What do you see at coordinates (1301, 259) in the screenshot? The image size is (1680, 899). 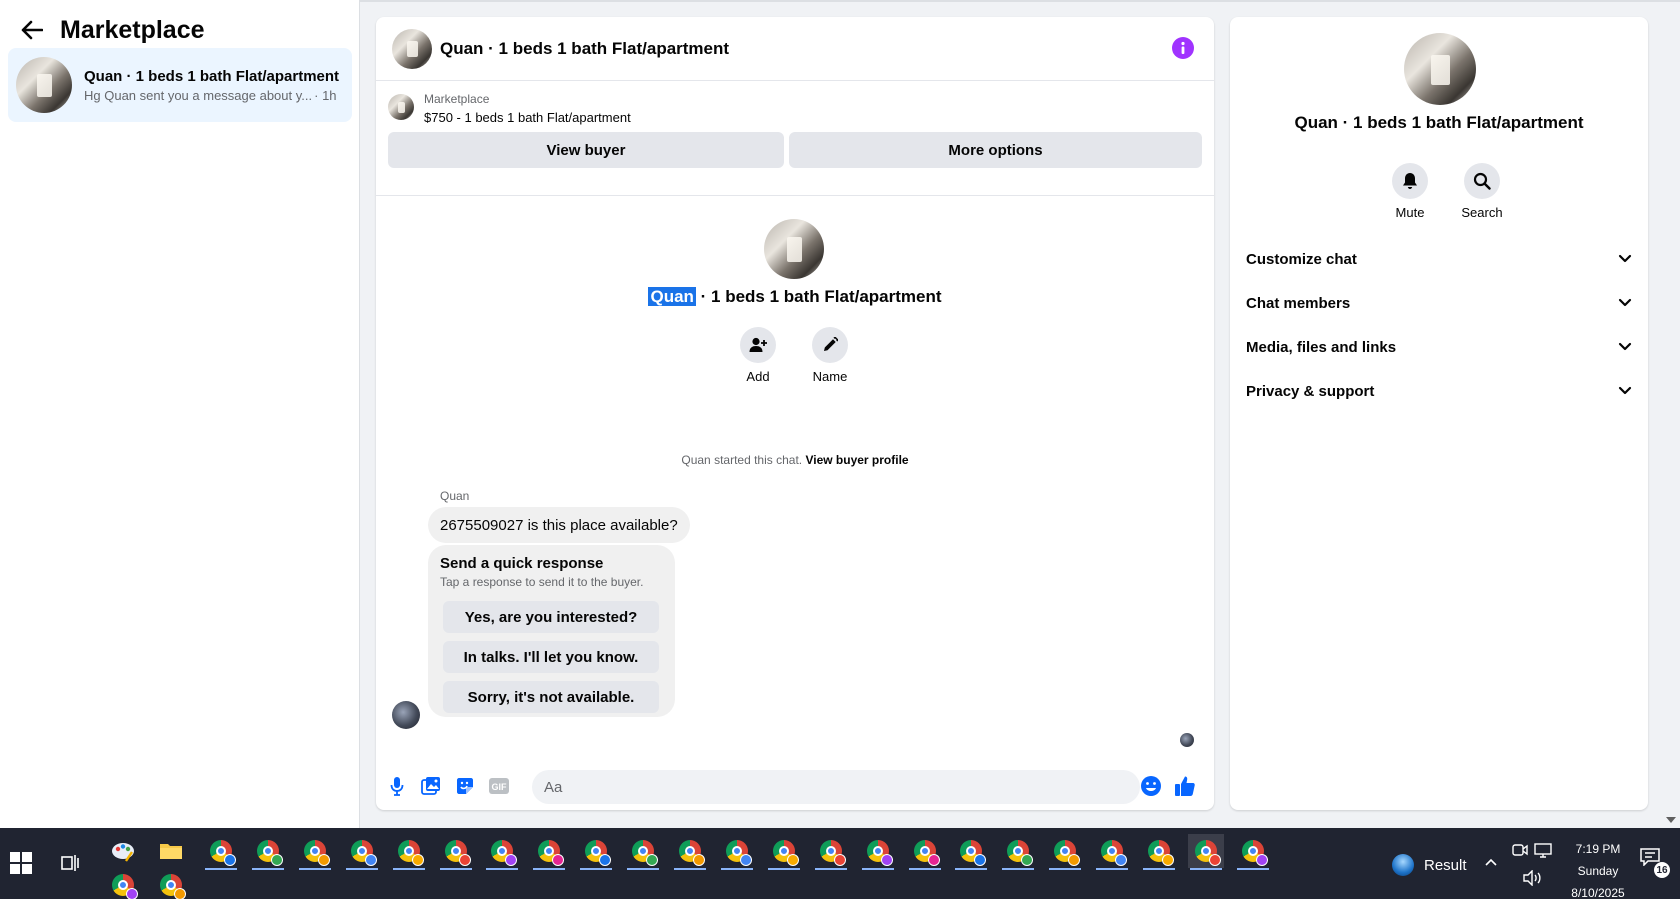 I see `customize-chat-label: Customize chat` at bounding box center [1301, 259].